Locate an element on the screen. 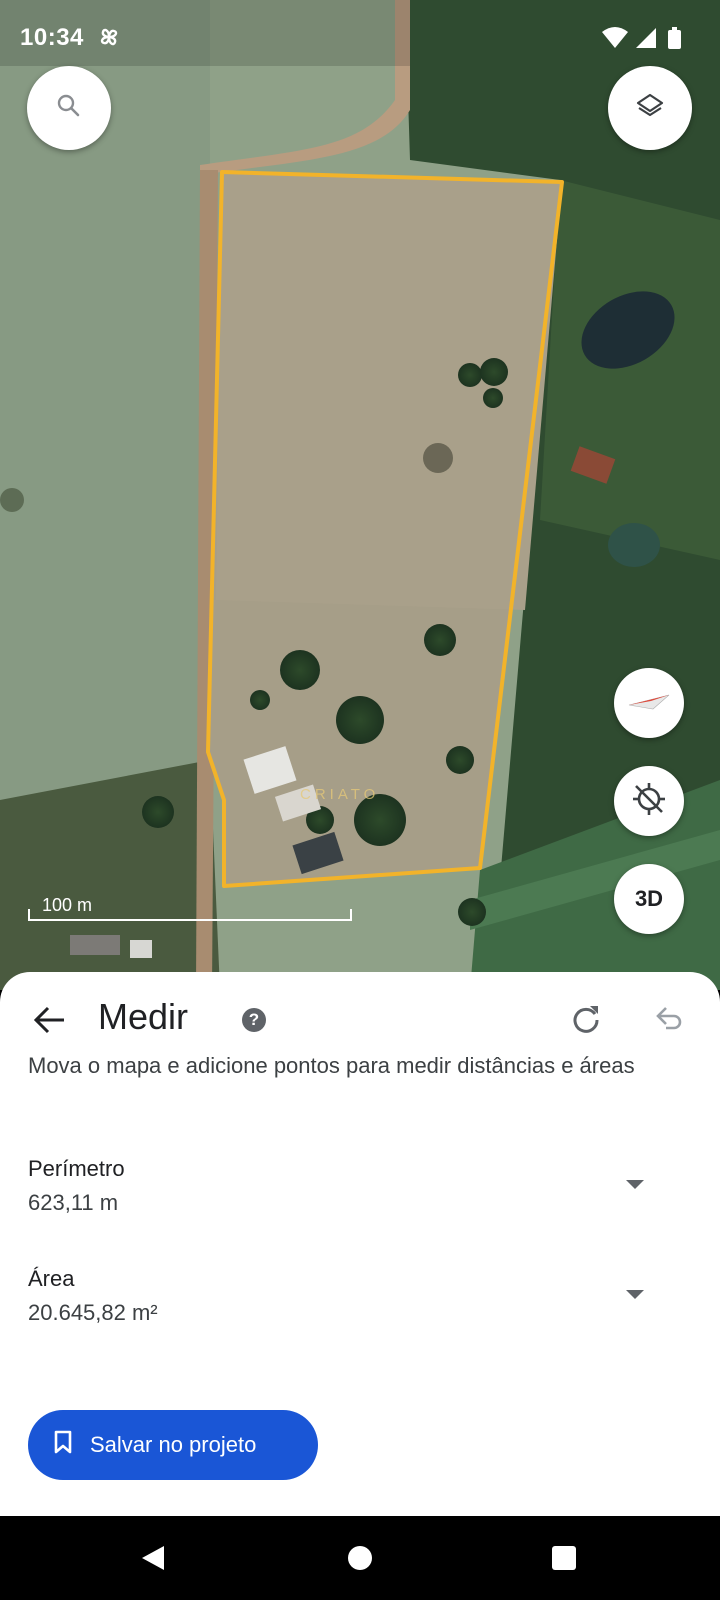 This screenshot has width=720, height=1600. system-indicators is located at coordinates (646, 40).